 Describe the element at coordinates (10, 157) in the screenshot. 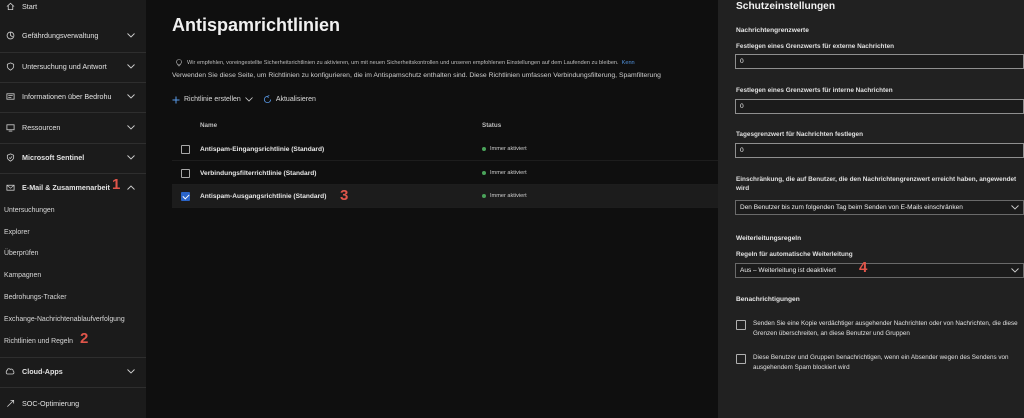

I see `sentinel-shield-icon` at that location.